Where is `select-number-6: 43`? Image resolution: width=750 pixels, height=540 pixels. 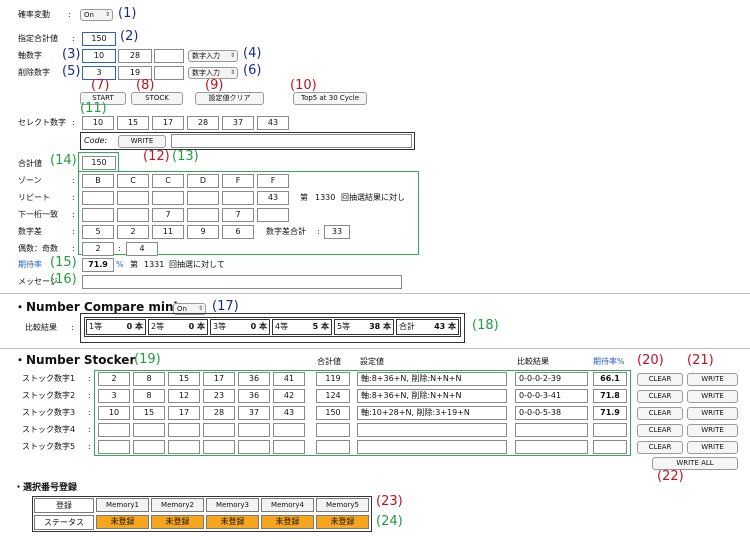 select-number-6: 43 is located at coordinates (273, 123).